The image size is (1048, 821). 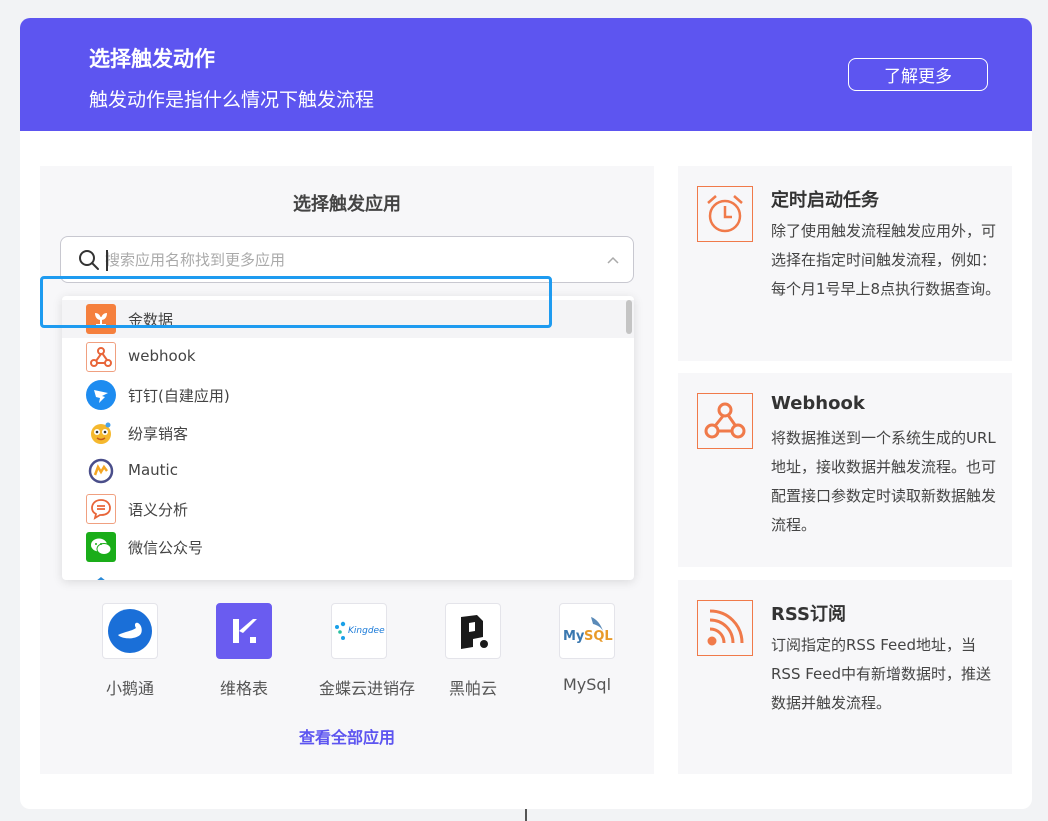 I want to click on app-hipacloud: 黑帕云, so click(x=473, y=651).